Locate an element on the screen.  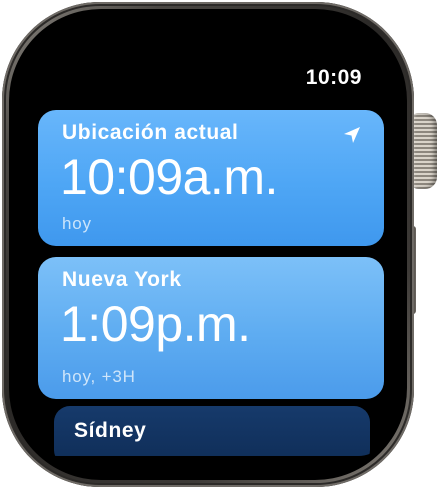
clock-city-label: Ubicación actual is located at coordinates (150, 132).